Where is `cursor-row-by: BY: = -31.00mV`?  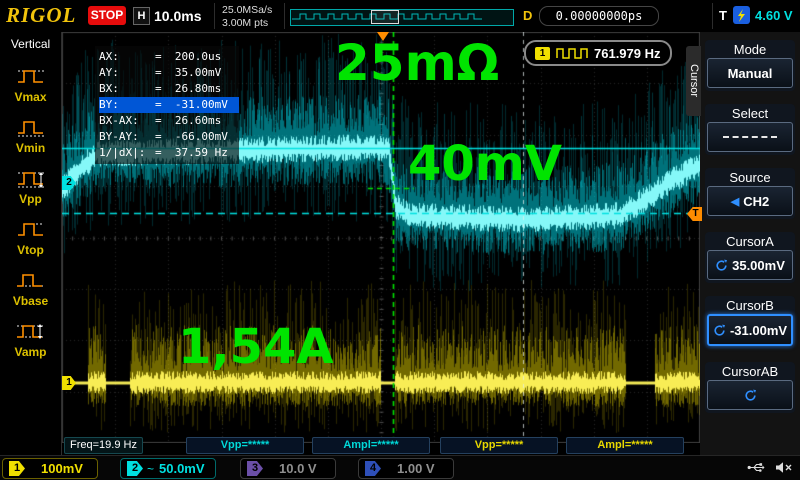 cursor-row-by: BY: = -31.00mV is located at coordinates (169, 105).